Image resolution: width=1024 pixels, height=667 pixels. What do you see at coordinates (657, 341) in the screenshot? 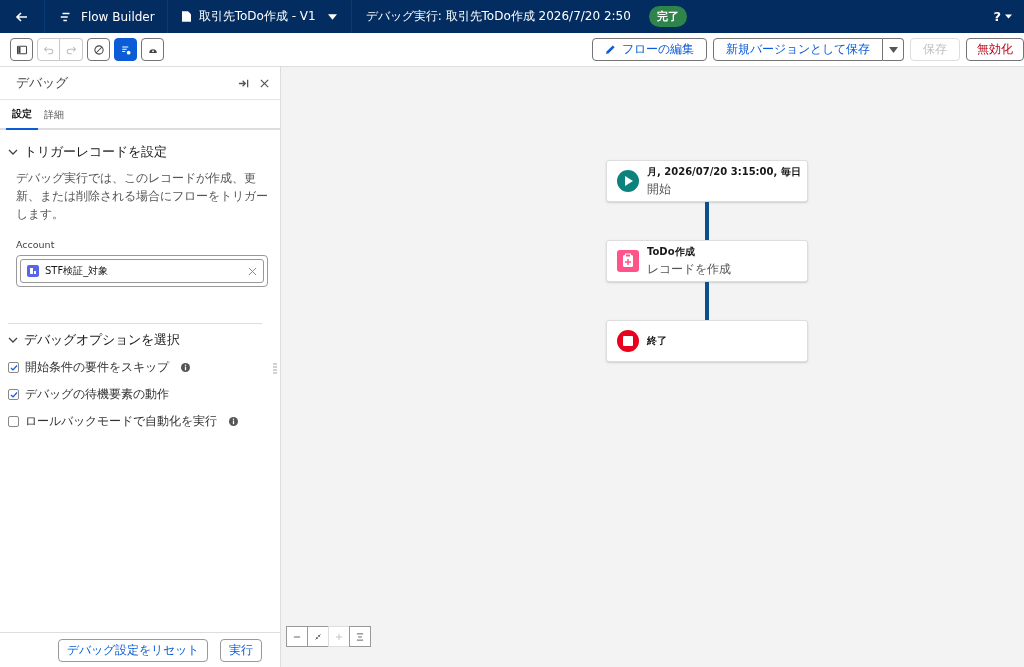
I see `node-title: 終了` at bounding box center [657, 341].